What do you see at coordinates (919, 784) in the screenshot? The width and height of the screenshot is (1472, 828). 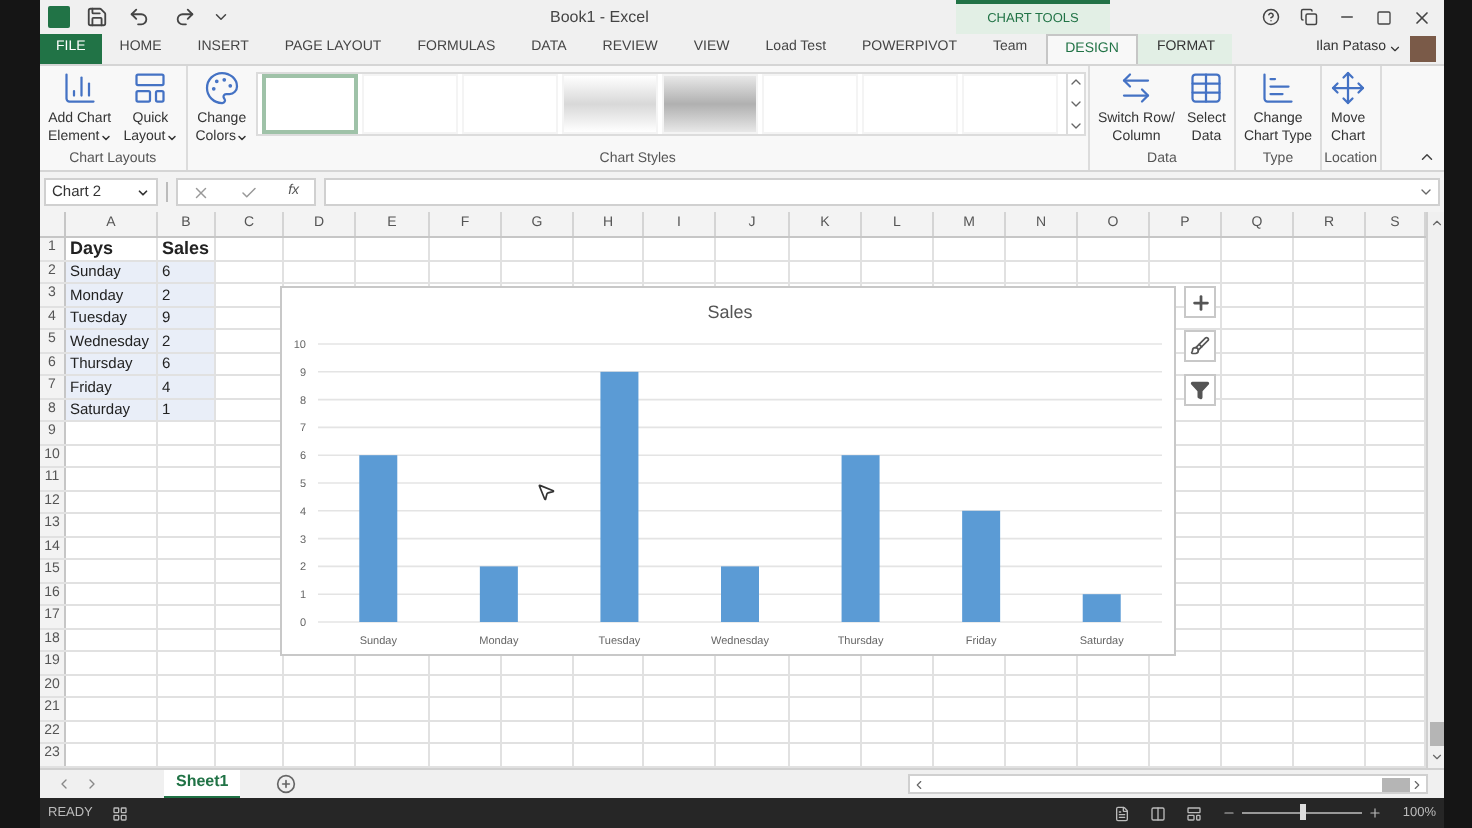 I see `scroll-left-icon` at bounding box center [919, 784].